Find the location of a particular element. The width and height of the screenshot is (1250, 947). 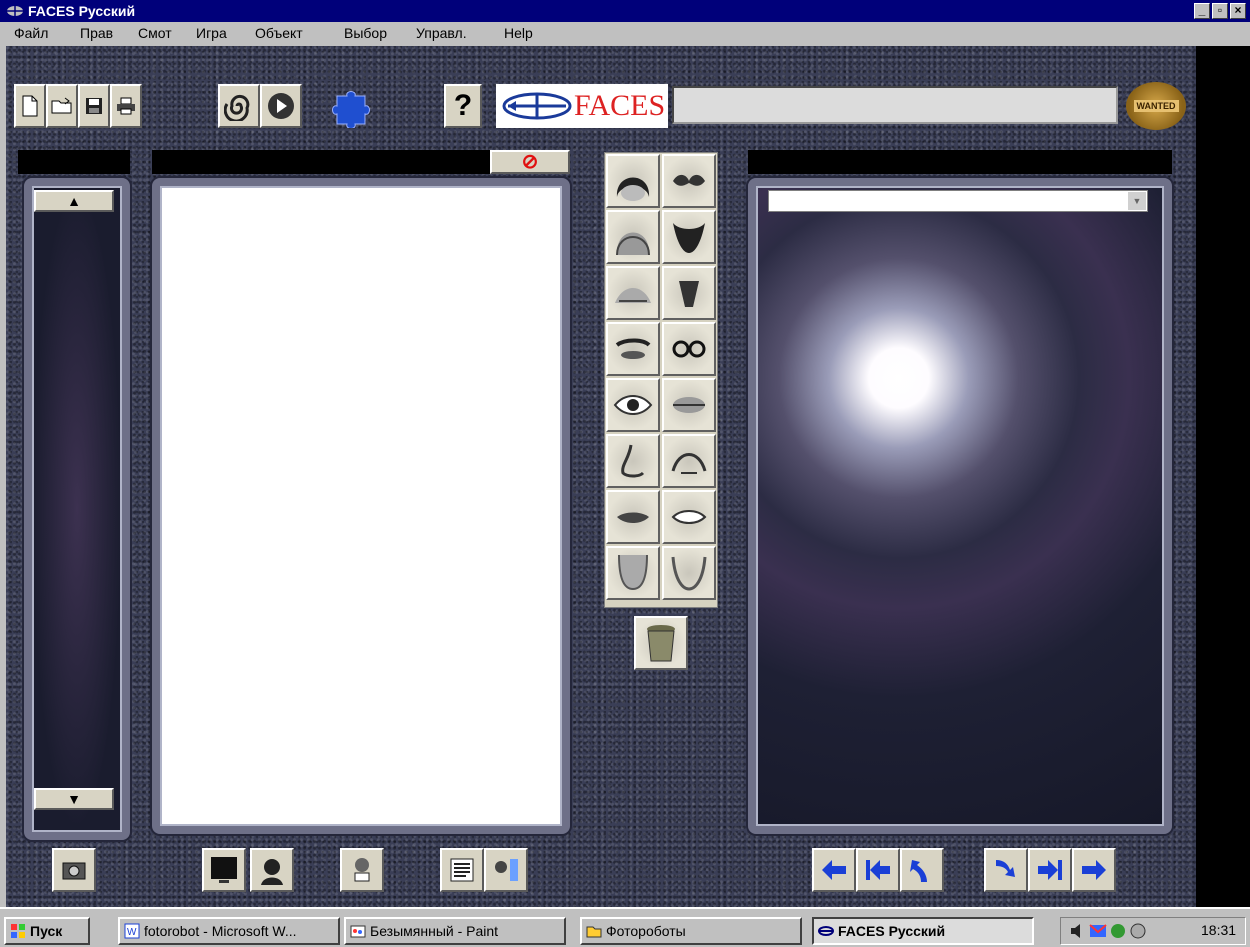

feature-goatee-button is located at coordinates (689, 293).